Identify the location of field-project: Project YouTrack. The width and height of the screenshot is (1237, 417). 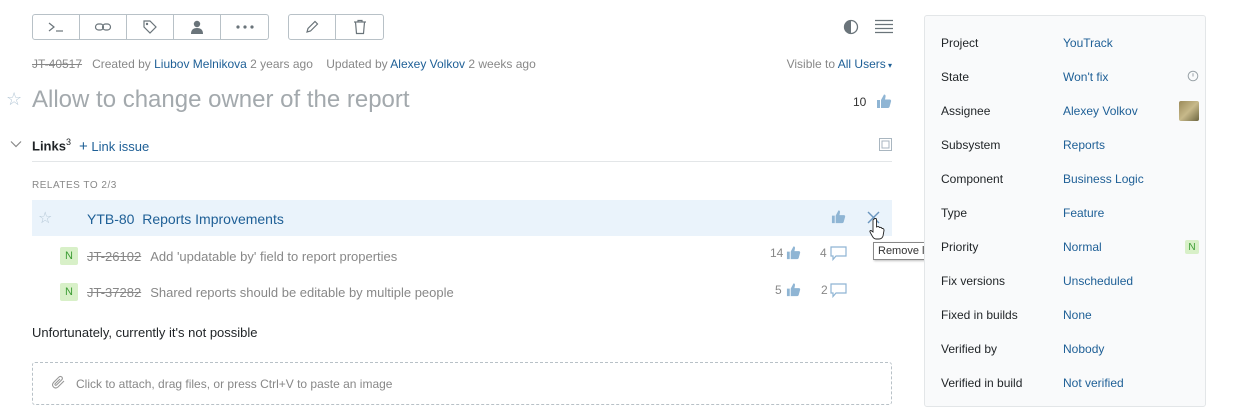
(1070, 43).